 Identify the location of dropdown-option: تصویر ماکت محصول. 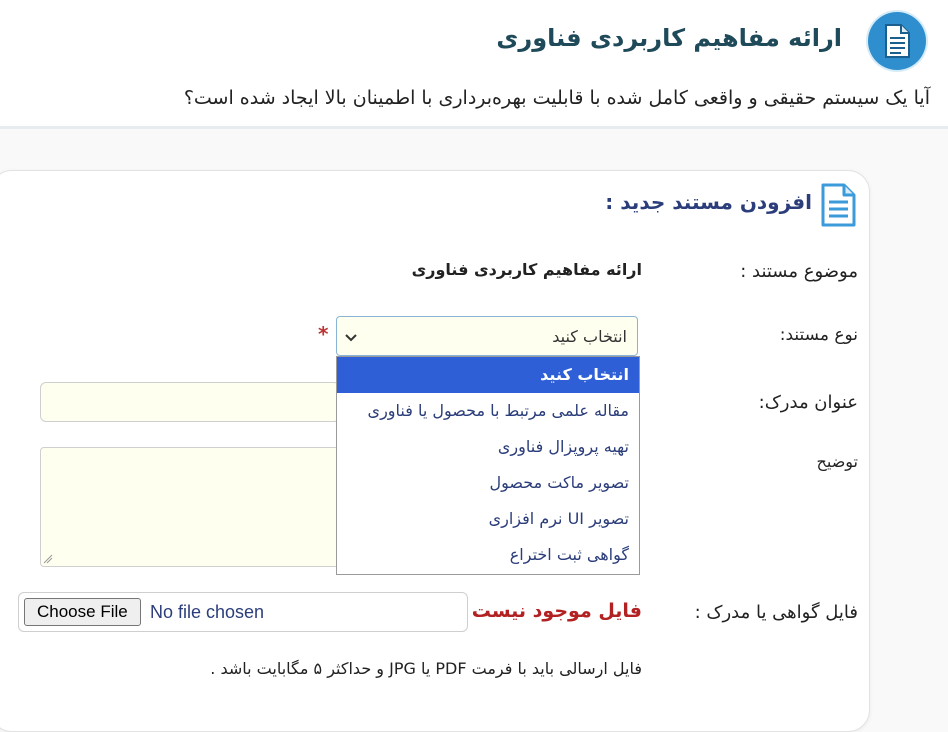
(488, 483).